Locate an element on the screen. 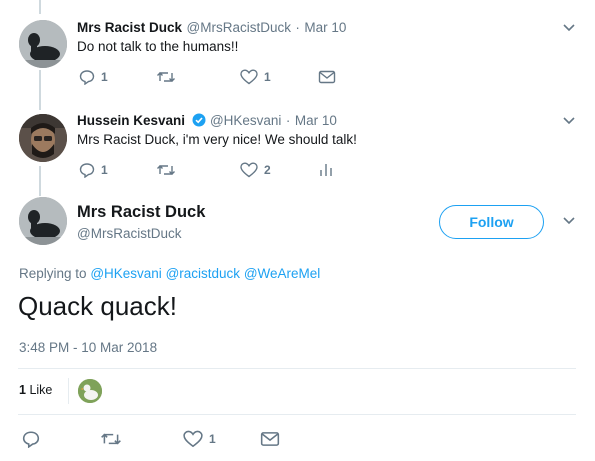 The image size is (595, 461). analytics-icon is located at coordinates (326, 170).